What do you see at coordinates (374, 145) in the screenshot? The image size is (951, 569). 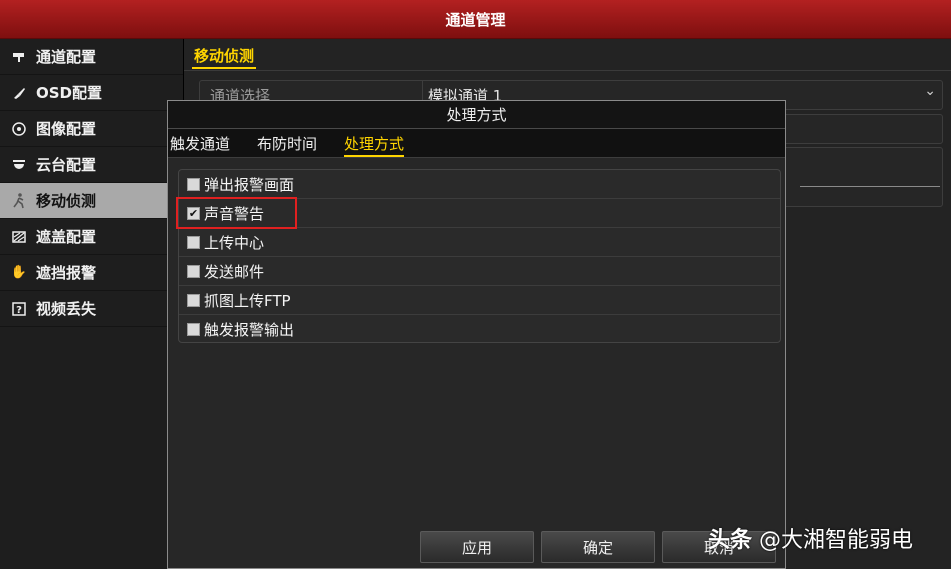 I see `tab-handling-method: 处理方式` at bounding box center [374, 145].